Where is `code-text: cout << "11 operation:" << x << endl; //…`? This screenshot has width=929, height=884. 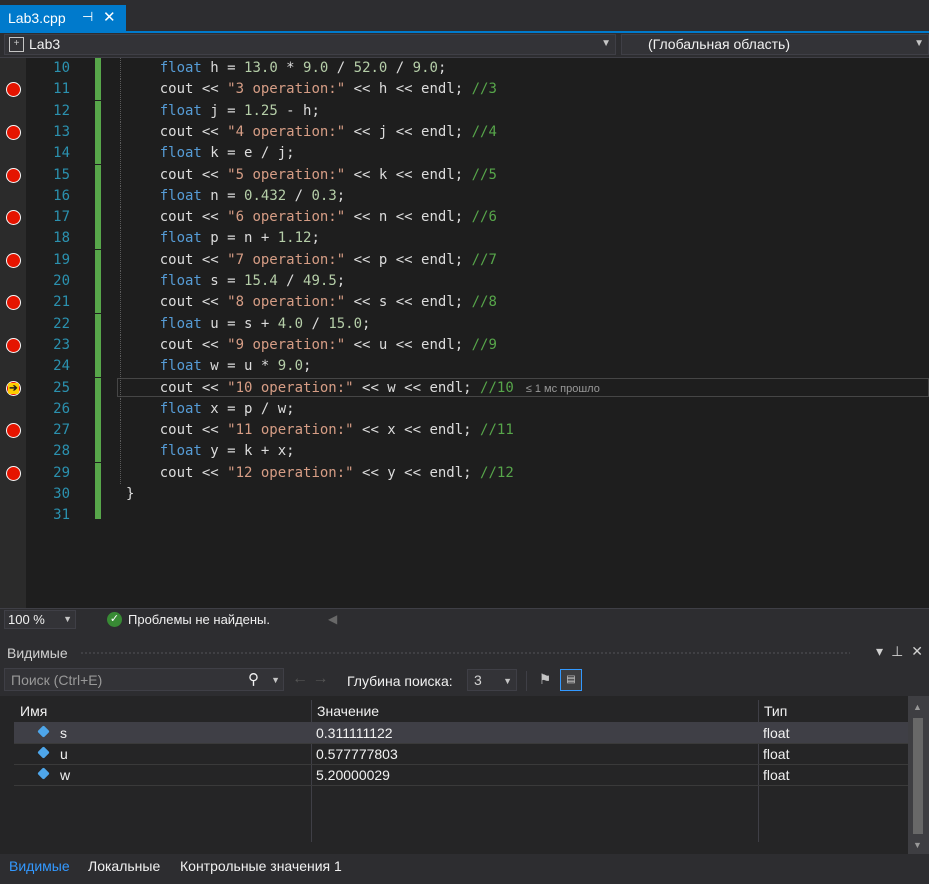 code-text: cout << "11 operation:" << x << endl; //… is located at coordinates (320, 430).